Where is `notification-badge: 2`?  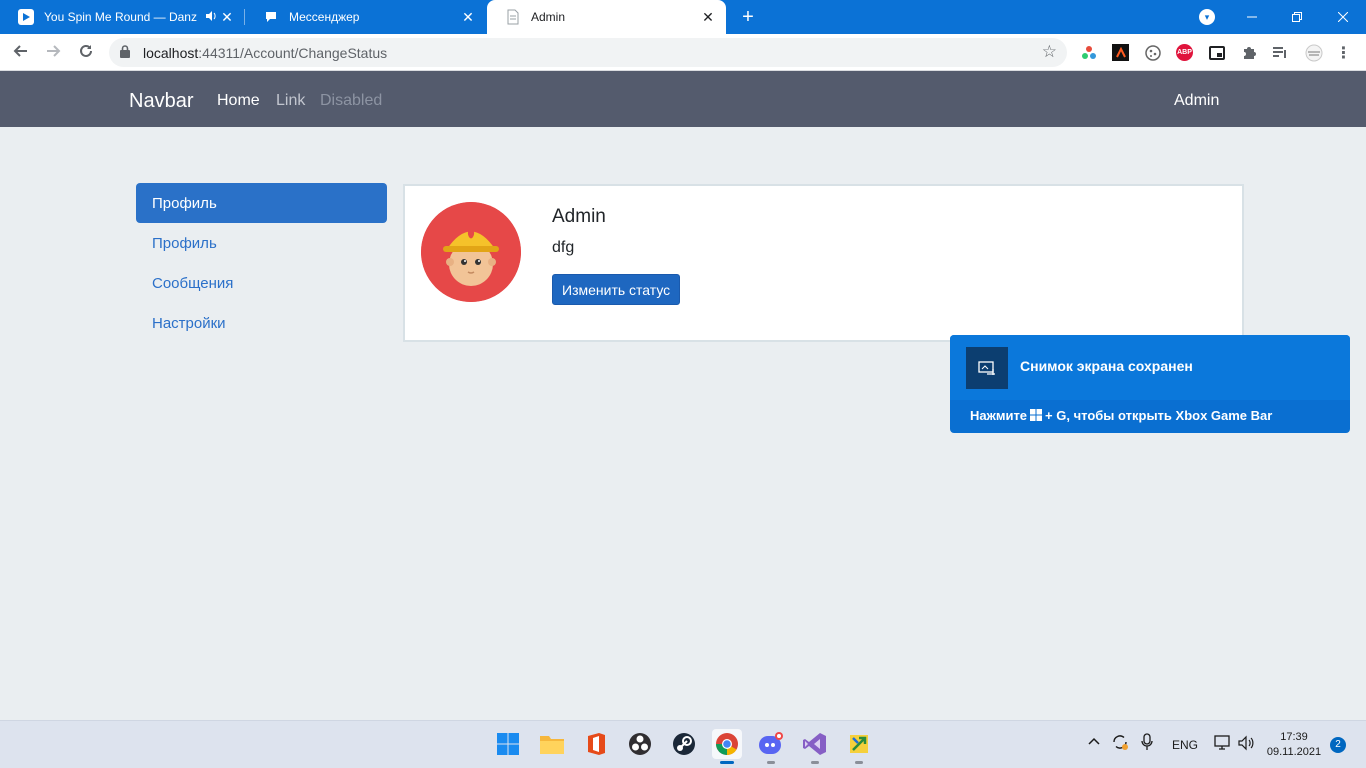
notification-badge: 2 is located at coordinates (1338, 745).